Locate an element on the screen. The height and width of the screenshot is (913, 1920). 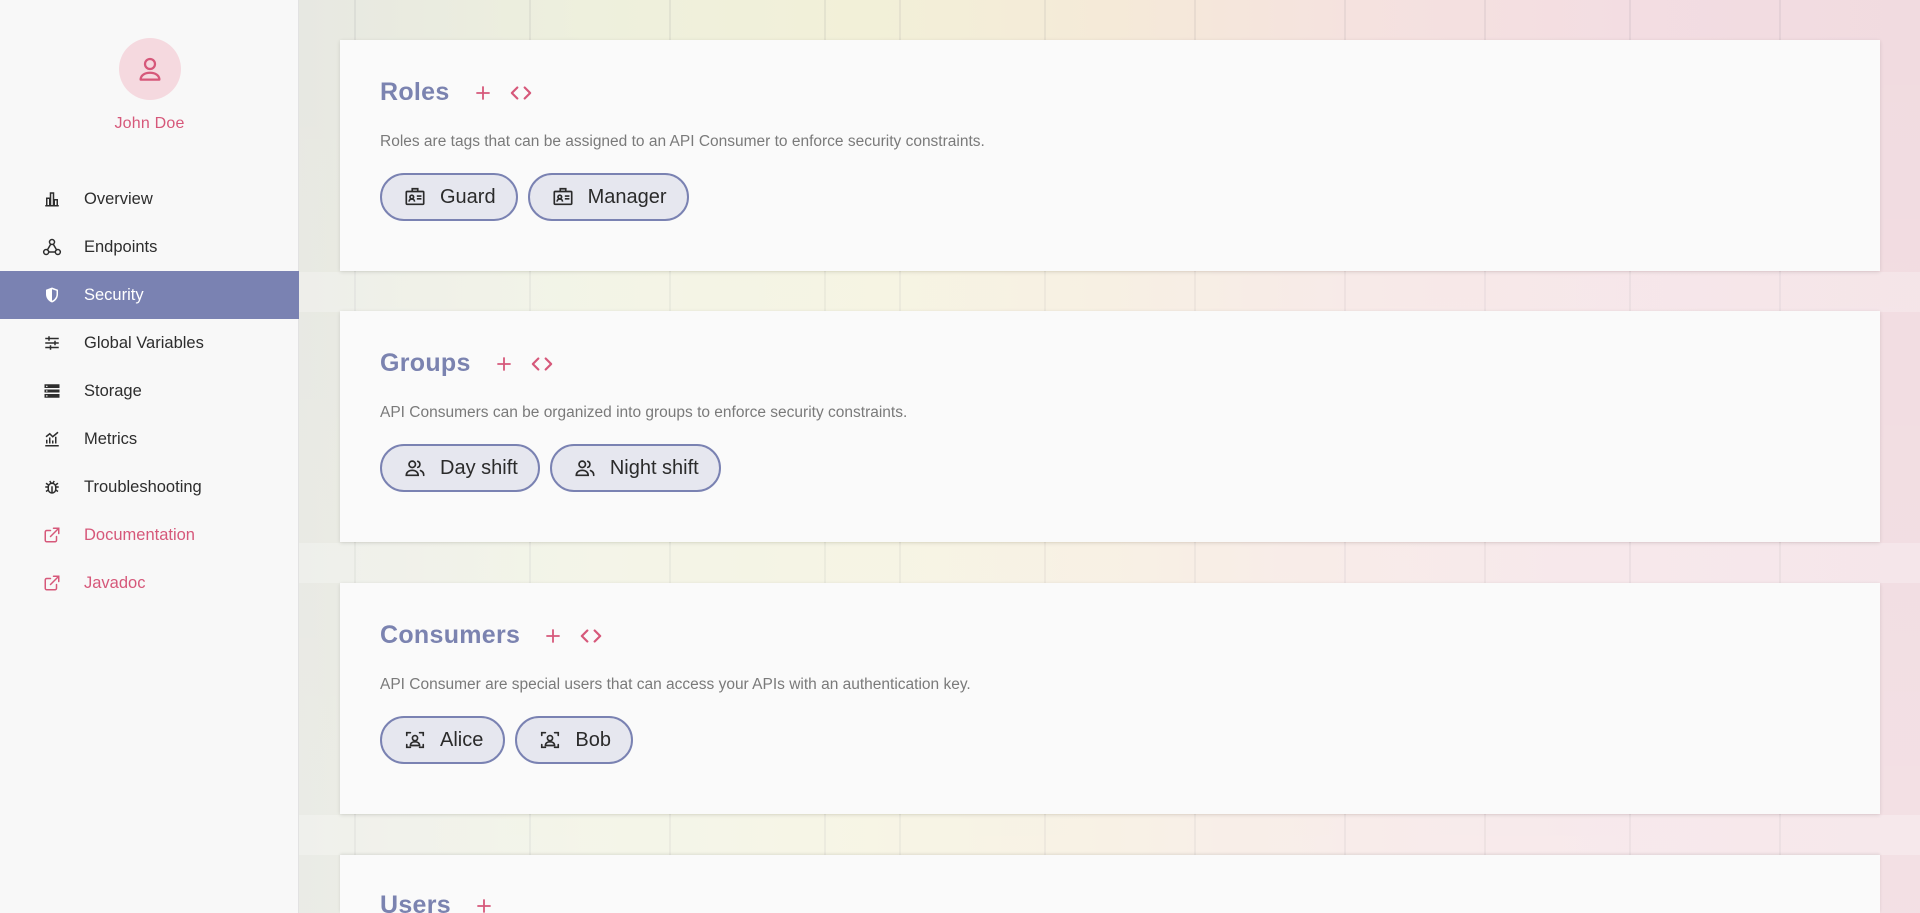
consumers-code-button is located at coordinates (591, 636).